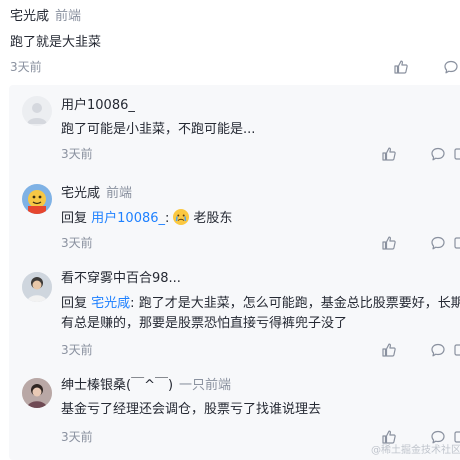  Describe the element at coordinates (80, 193) in the screenshot. I see `reply-author: 宅光咸` at that location.